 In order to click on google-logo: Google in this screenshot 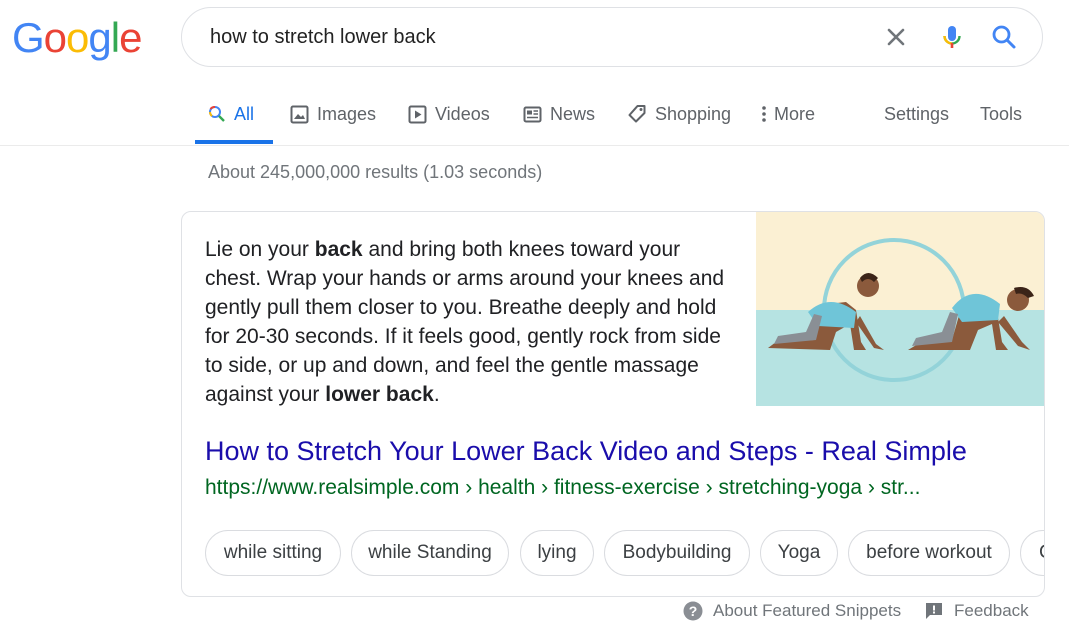, I will do `click(77, 38)`.